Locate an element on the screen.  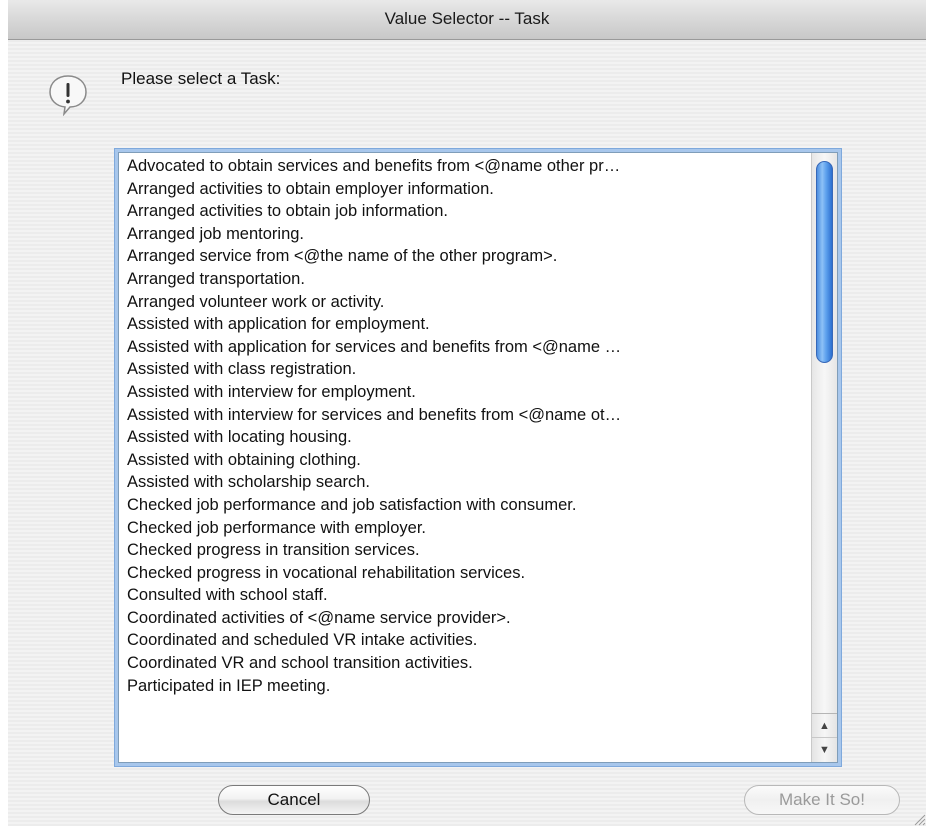
list-item: Assisted with obtaining clothing. is located at coordinates (464, 460).